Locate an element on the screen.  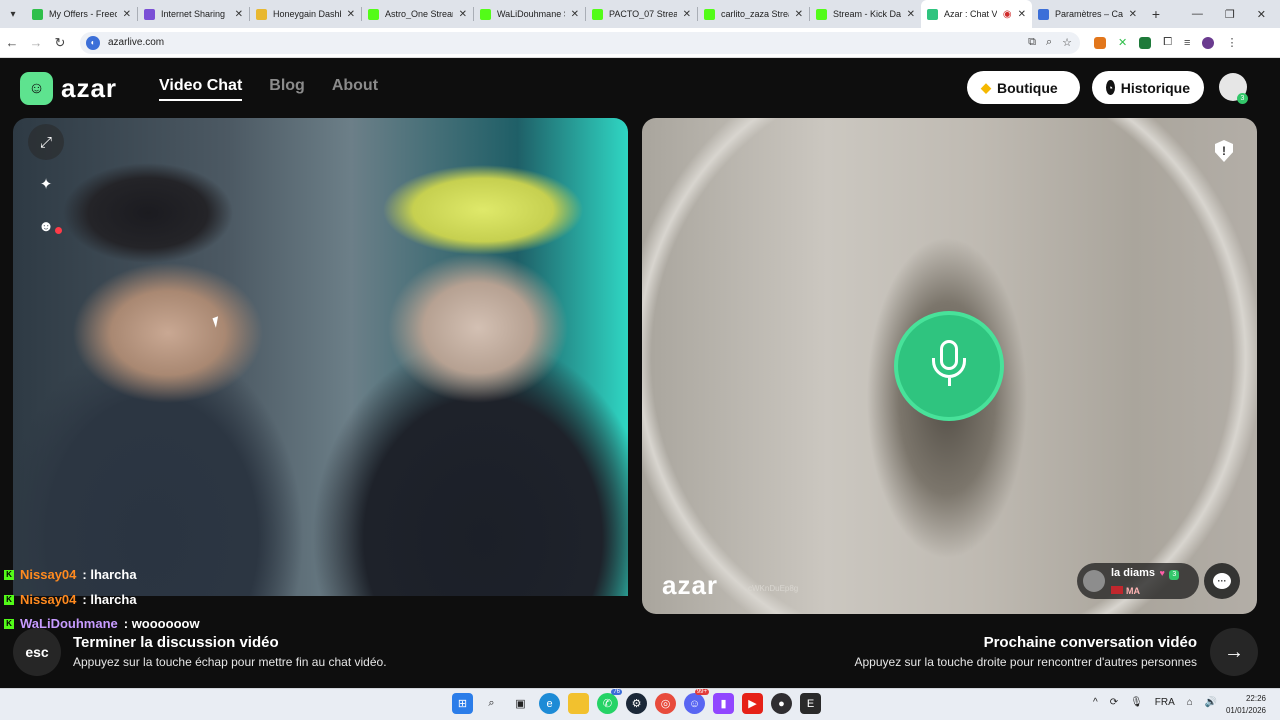
extension-icon: ✕ is located at coordinates (1122, 42).